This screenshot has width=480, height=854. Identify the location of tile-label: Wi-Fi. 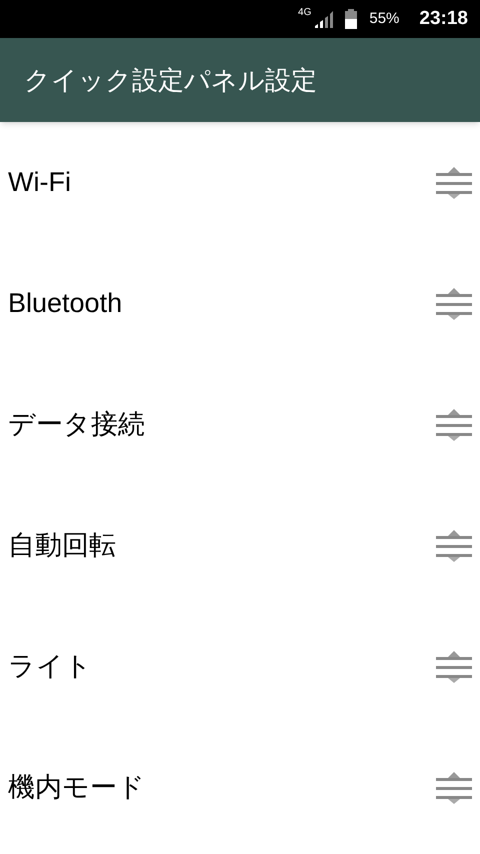
(39, 183).